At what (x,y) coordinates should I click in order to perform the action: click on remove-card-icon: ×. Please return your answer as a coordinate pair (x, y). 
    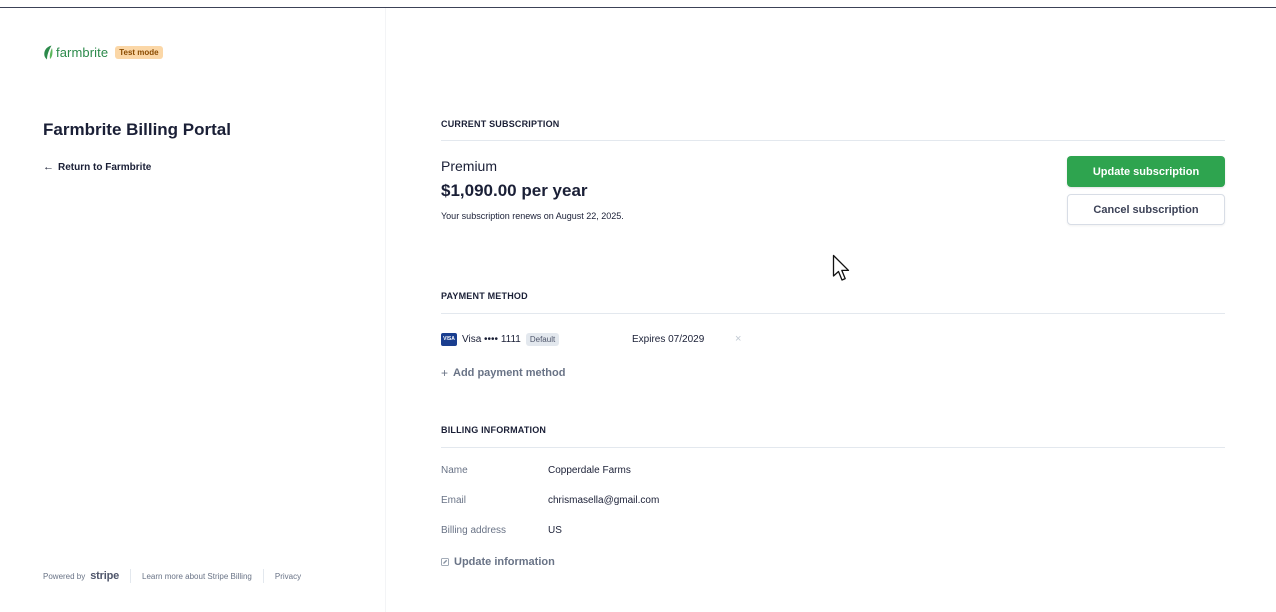
    Looking at the image, I should click on (738, 339).